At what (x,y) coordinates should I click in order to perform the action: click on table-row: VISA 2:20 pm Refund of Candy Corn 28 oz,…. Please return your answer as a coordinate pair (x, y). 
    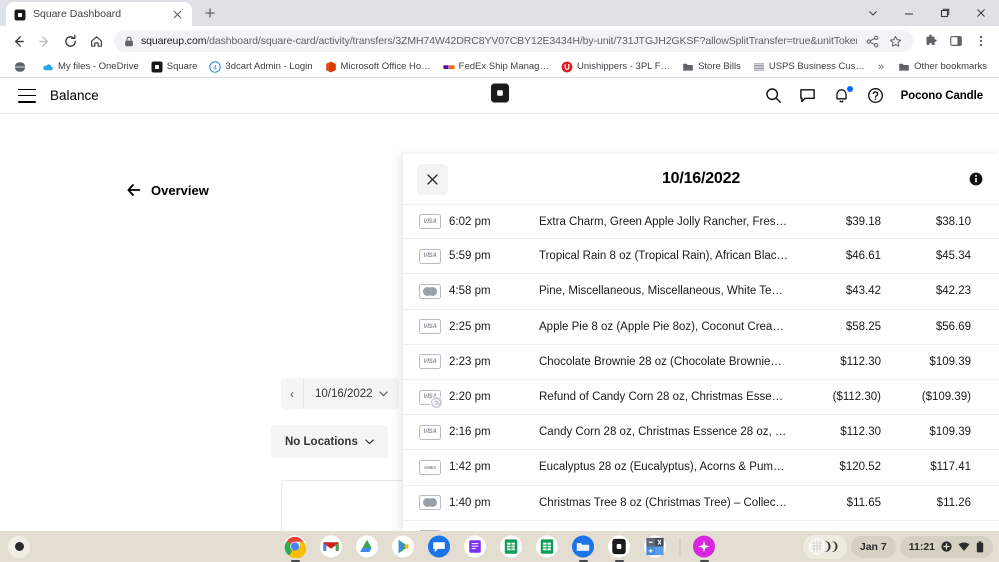
    Looking at the image, I should click on (701, 398).